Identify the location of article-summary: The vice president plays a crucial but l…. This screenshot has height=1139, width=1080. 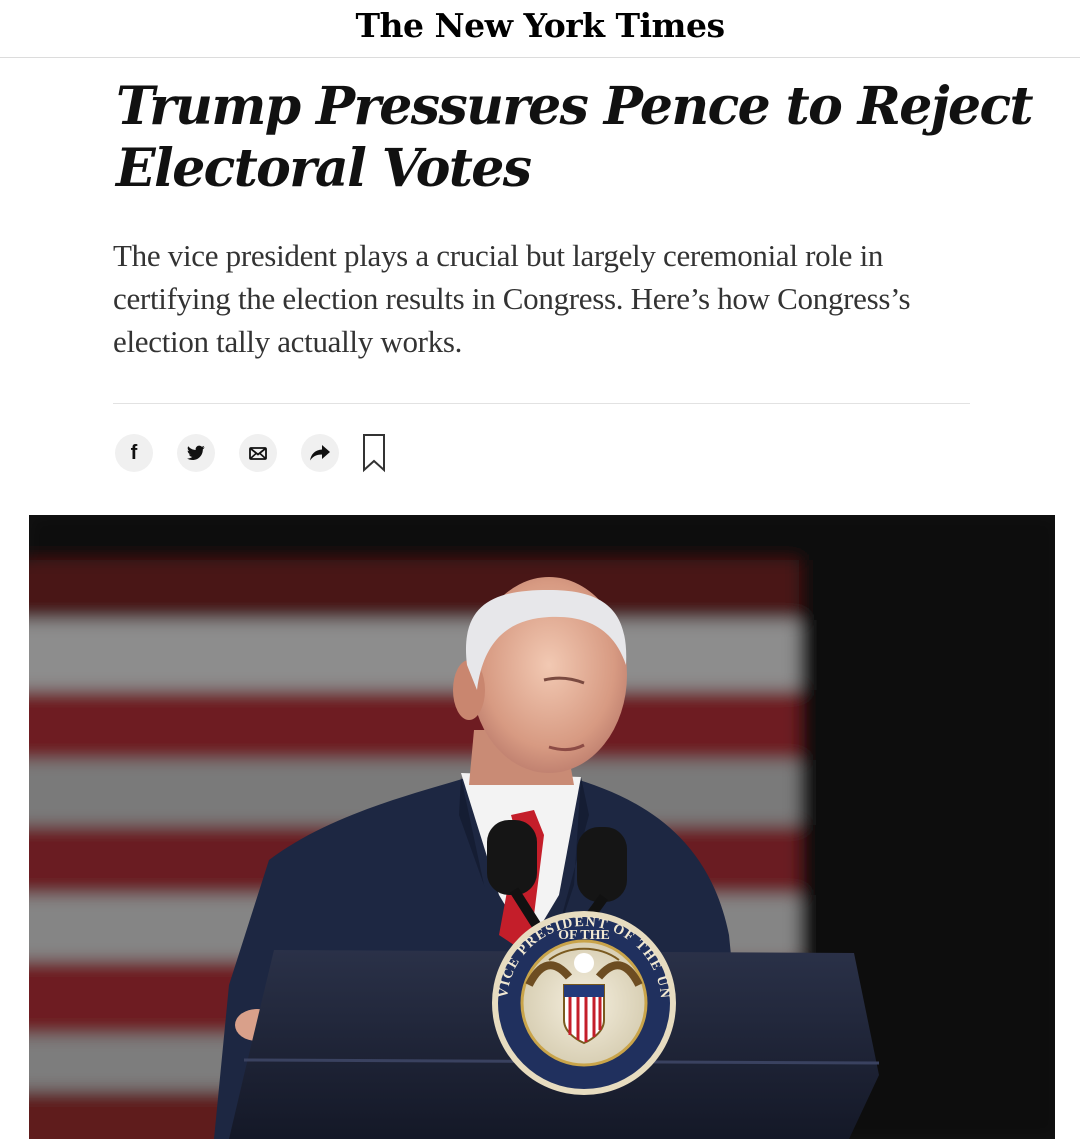
(512, 298).